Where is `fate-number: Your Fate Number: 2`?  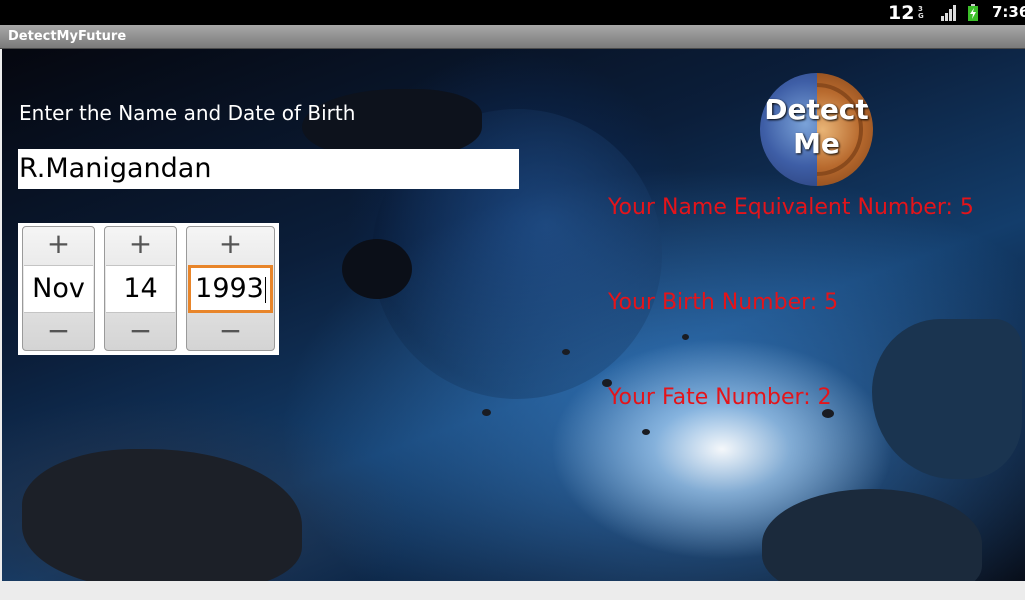 fate-number: Your Fate Number: 2 is located at coordinates (720, 397).